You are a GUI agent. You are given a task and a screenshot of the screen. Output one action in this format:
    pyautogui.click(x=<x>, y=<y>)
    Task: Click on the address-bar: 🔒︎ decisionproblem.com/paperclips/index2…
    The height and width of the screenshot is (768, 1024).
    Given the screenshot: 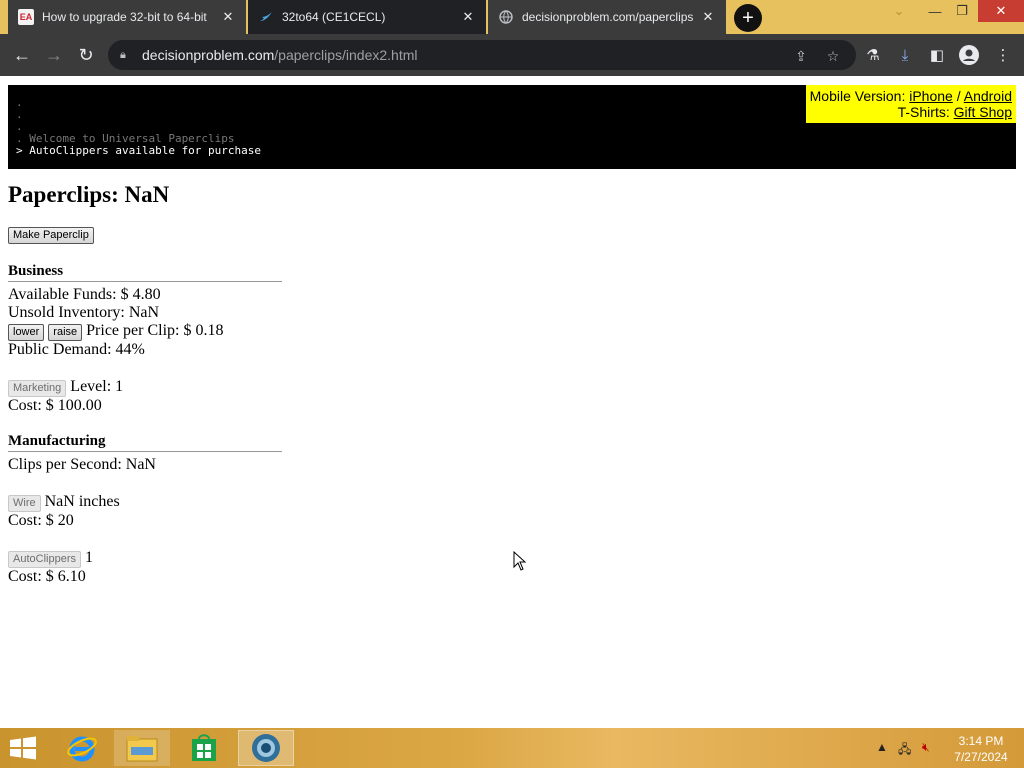 What is the action you would take?
    pyautogui.click(x=482, y=55)
    